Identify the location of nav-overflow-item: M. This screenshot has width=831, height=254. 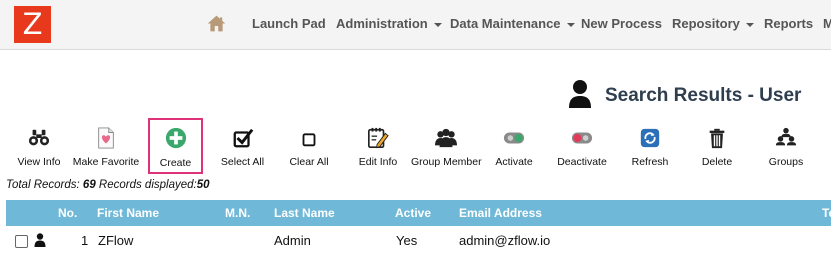
(827, 23).